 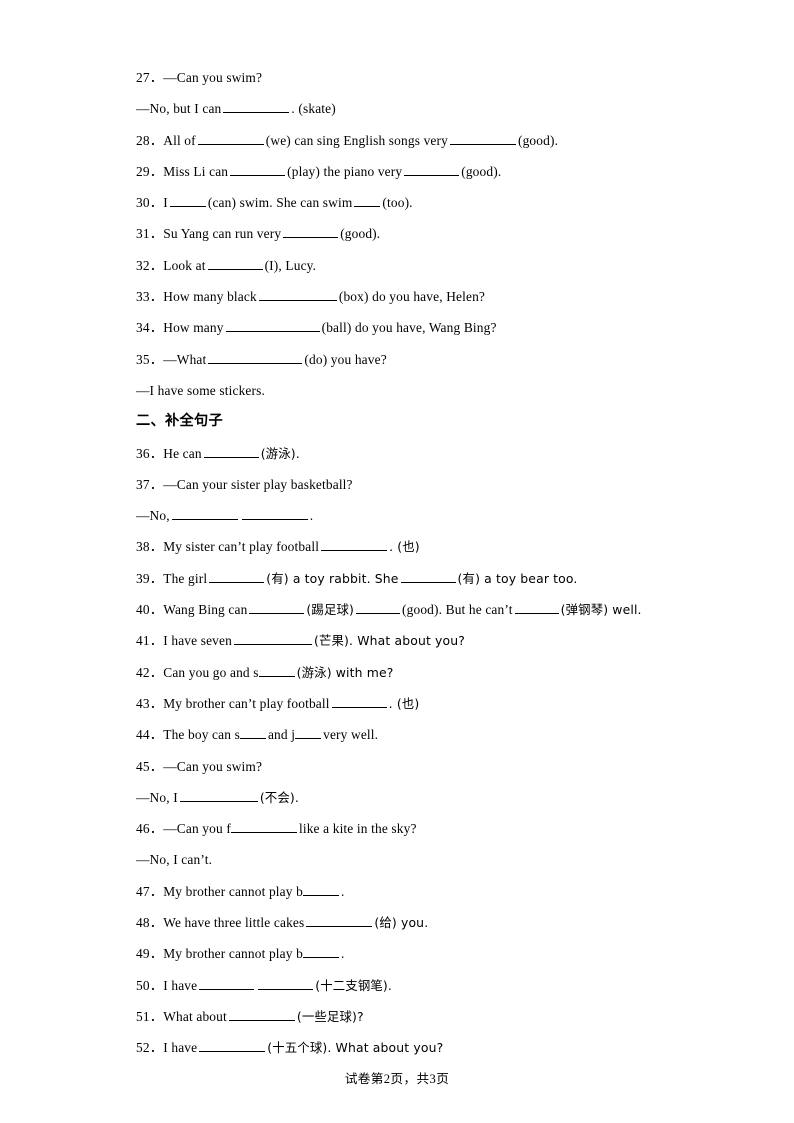 I want to click on question-seg-48-2: (给) you., so click(x=401, y=923).